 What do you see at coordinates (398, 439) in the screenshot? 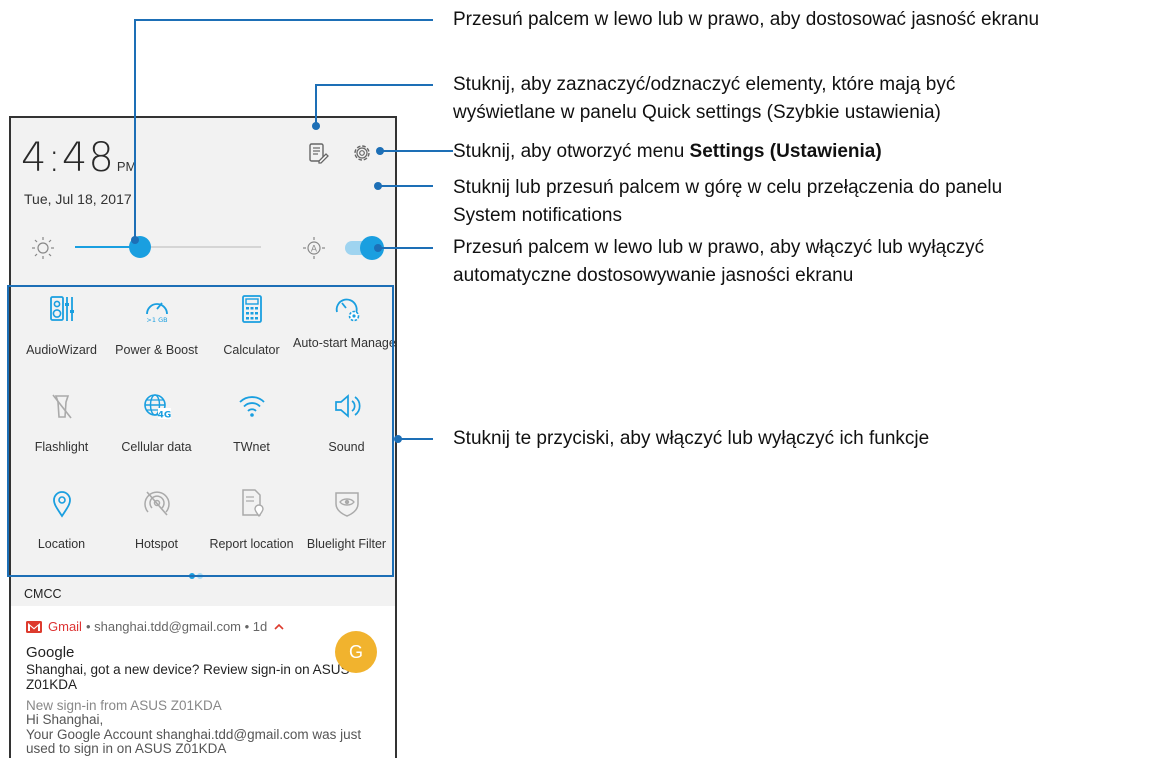
I see `tiles-leader-dot` at bounding box center [398, 439].